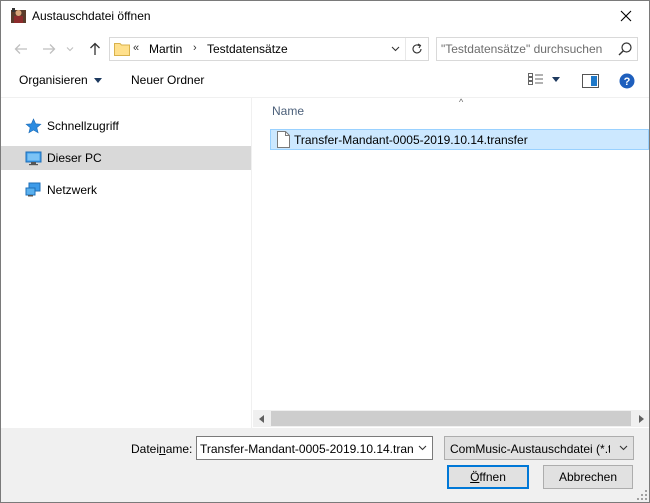 The image size is (650, 503). I want to click on search-input, so click(526, 49).